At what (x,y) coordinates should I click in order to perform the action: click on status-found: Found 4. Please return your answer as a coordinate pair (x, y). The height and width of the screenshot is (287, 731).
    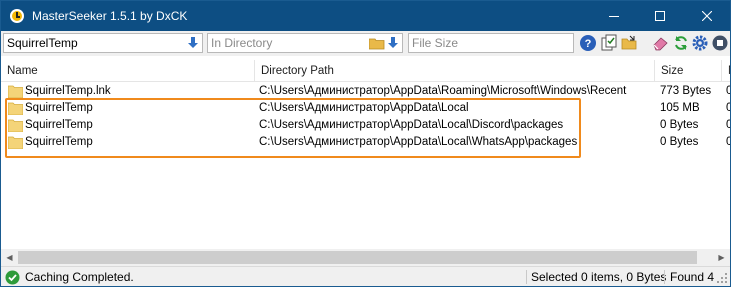
    Looking at the image, I should click on (692, 277).